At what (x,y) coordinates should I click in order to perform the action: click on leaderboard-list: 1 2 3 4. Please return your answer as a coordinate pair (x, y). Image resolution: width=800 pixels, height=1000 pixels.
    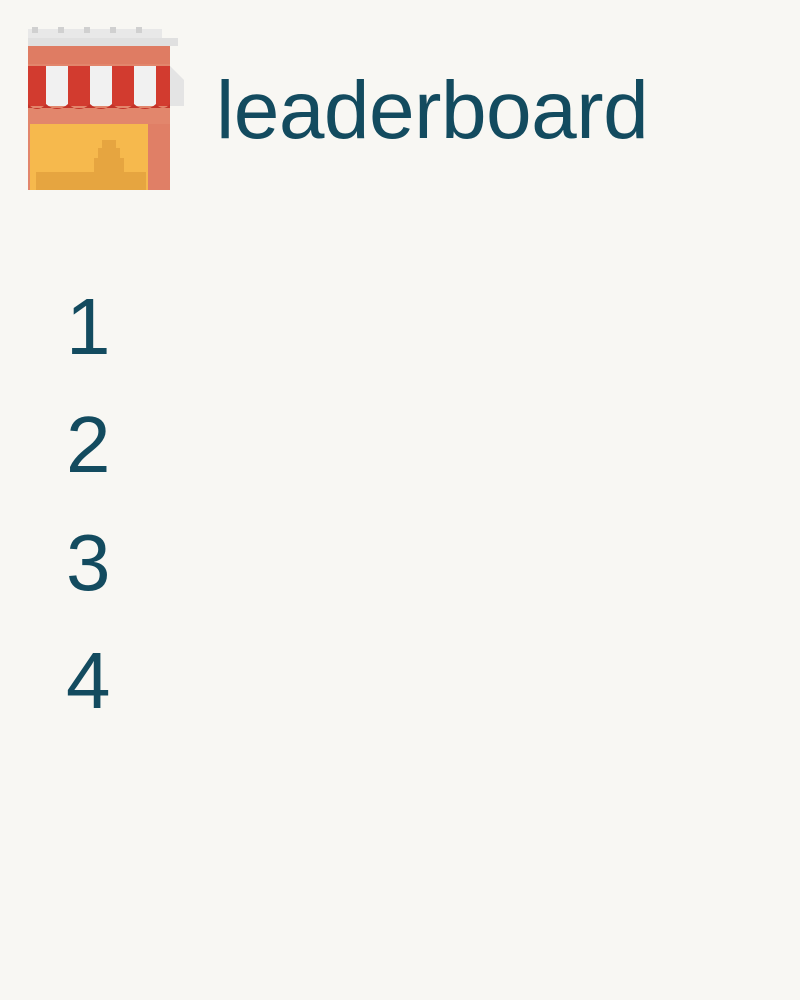
    Looking at the image, I should click on (88, 518).